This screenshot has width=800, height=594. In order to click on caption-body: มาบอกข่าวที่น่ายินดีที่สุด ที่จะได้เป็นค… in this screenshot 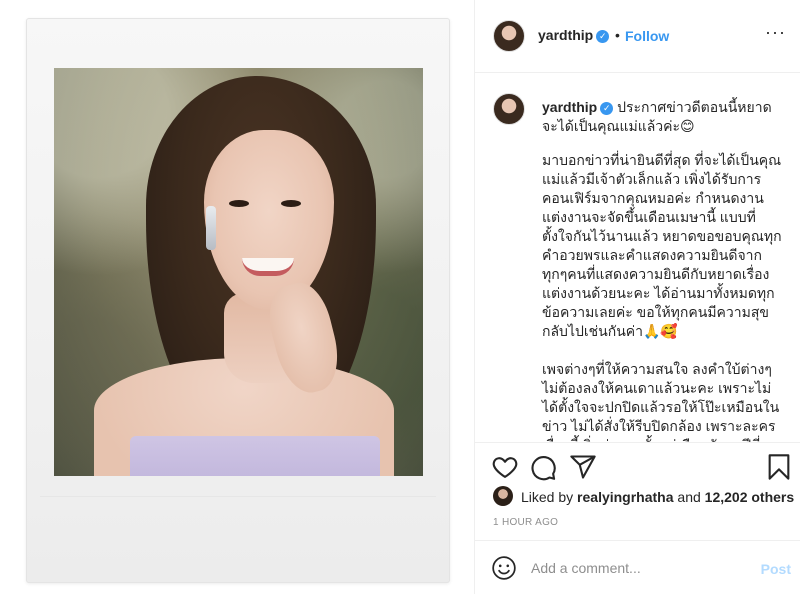, I will do `click(662, 296)`.